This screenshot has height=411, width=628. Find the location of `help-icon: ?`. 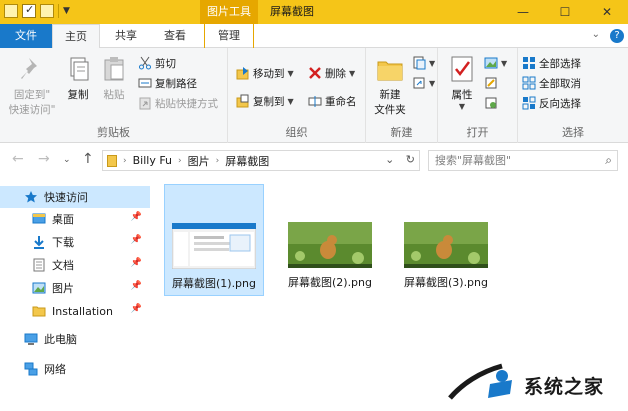

help-icon: ? is located at coordinates (617, 36).